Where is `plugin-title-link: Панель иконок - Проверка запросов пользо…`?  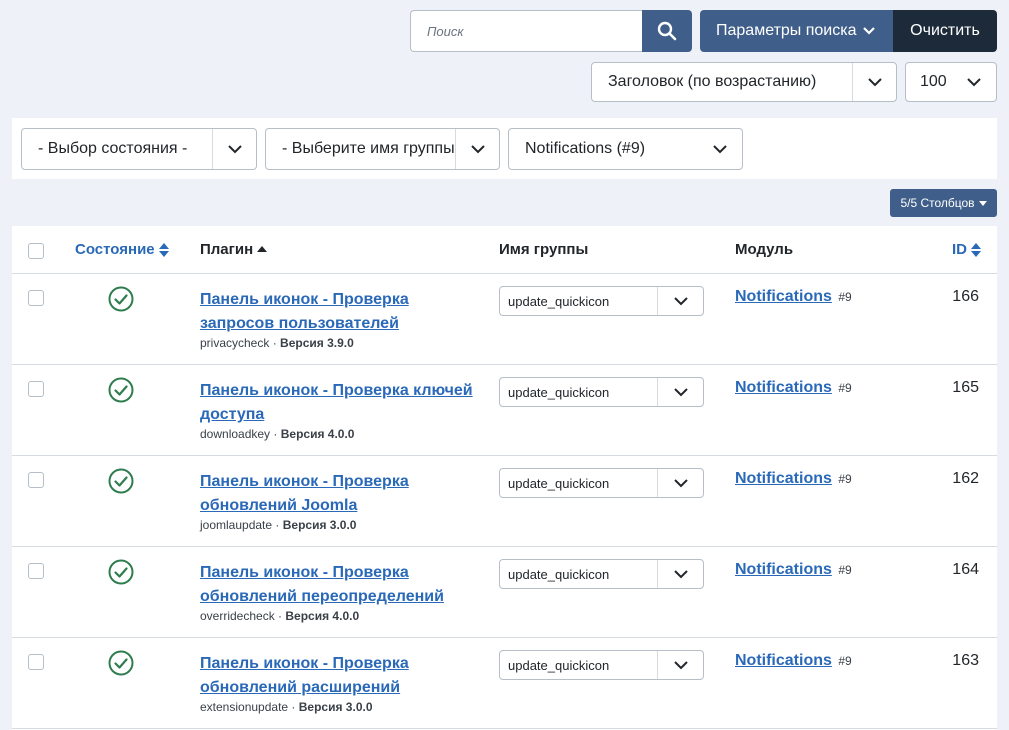 plugin-title-link: Панель иконок - Проверка запросов пользо… is located at coordinates (337, 312).